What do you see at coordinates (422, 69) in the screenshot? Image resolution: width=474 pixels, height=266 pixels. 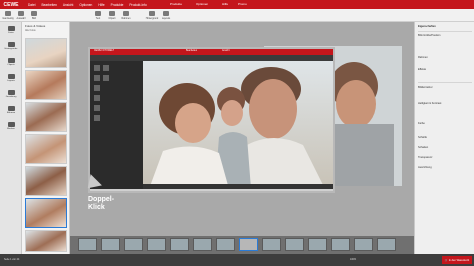 I see `prop-row: Effekte` at bounding box center [422, 69].